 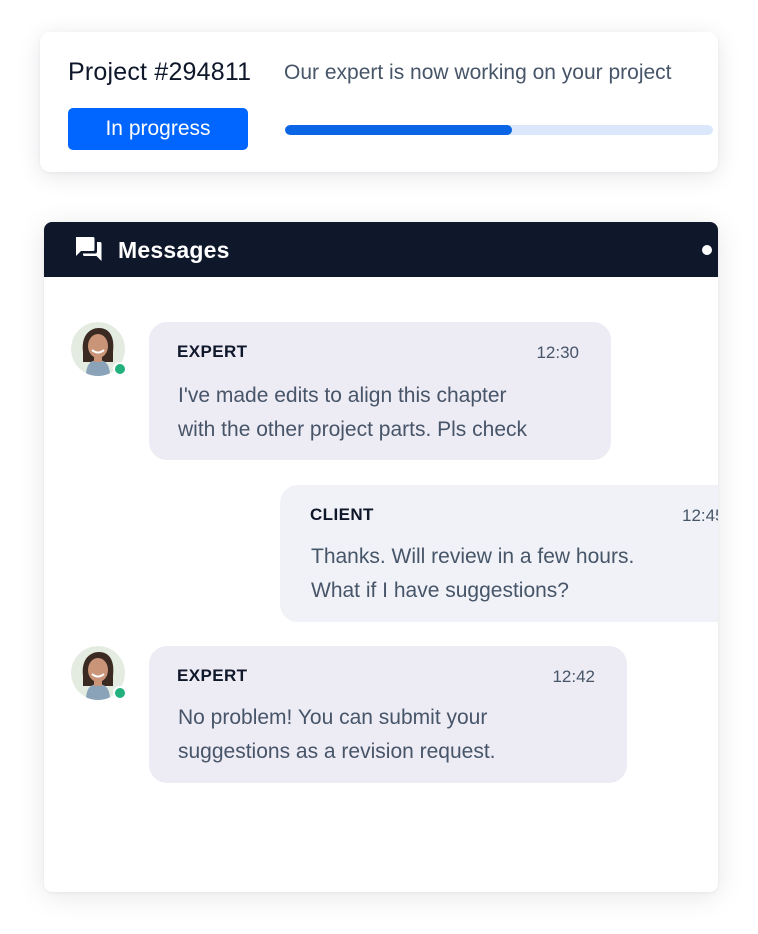 I want to click on project-title: Project #294811, so click(x=160, y=72).